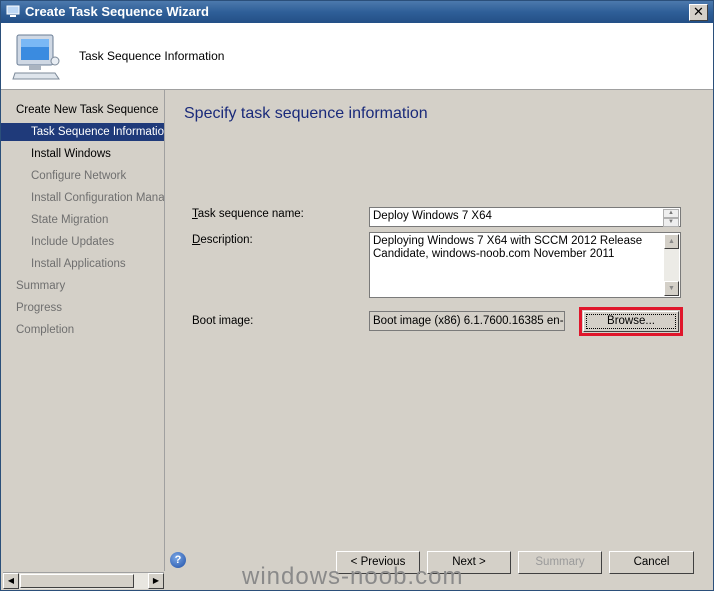 This screenshot has height=591, width=714. Describe the element at coordinates (671, 241) in the screenshot. I see `scroll-up-icon: ▲` at that location.